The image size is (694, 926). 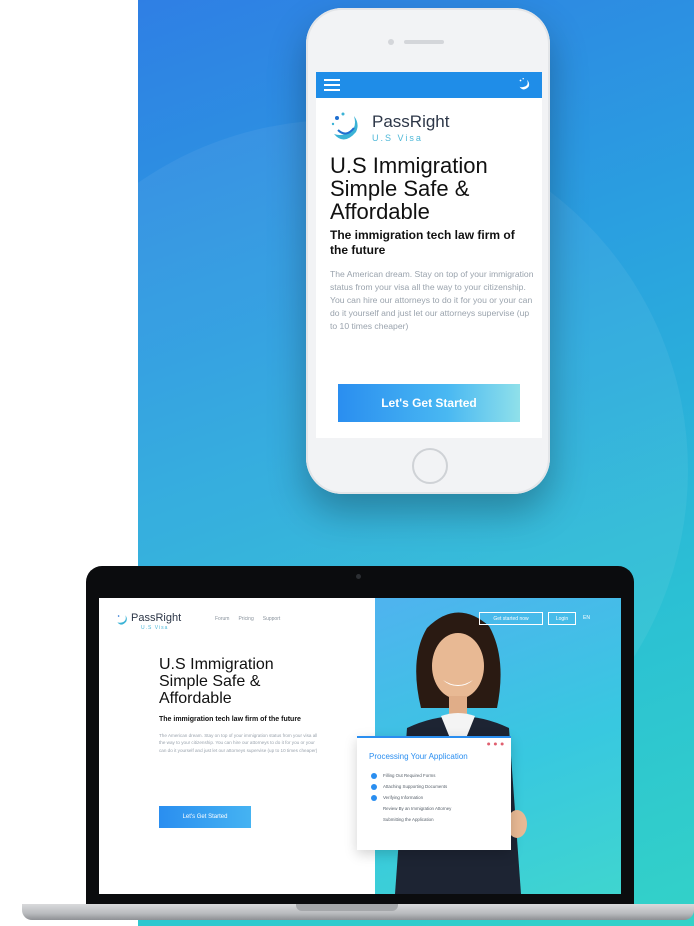 I want to click on language-selector: EN, so click(x=586, y=618).